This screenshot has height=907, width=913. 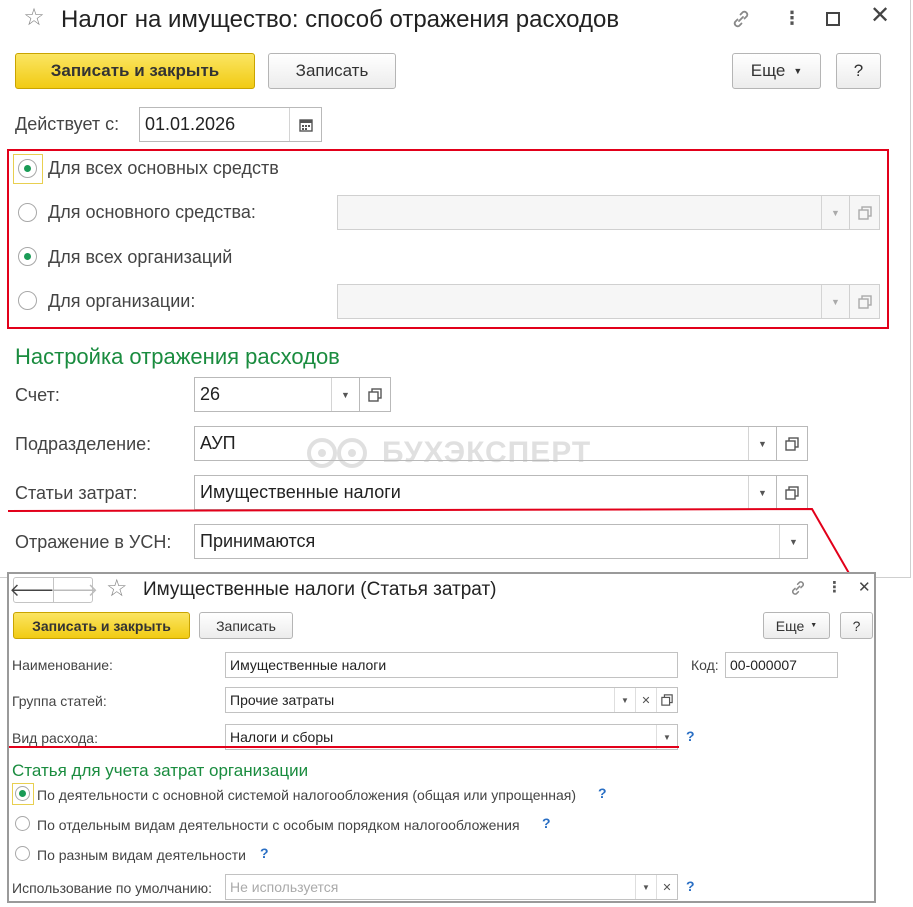 What do you see at coordinates (451, 700) in the screenshot?
I see `group-select: Прочие затраты ▼ ✕` at bounding box center [451, 700].